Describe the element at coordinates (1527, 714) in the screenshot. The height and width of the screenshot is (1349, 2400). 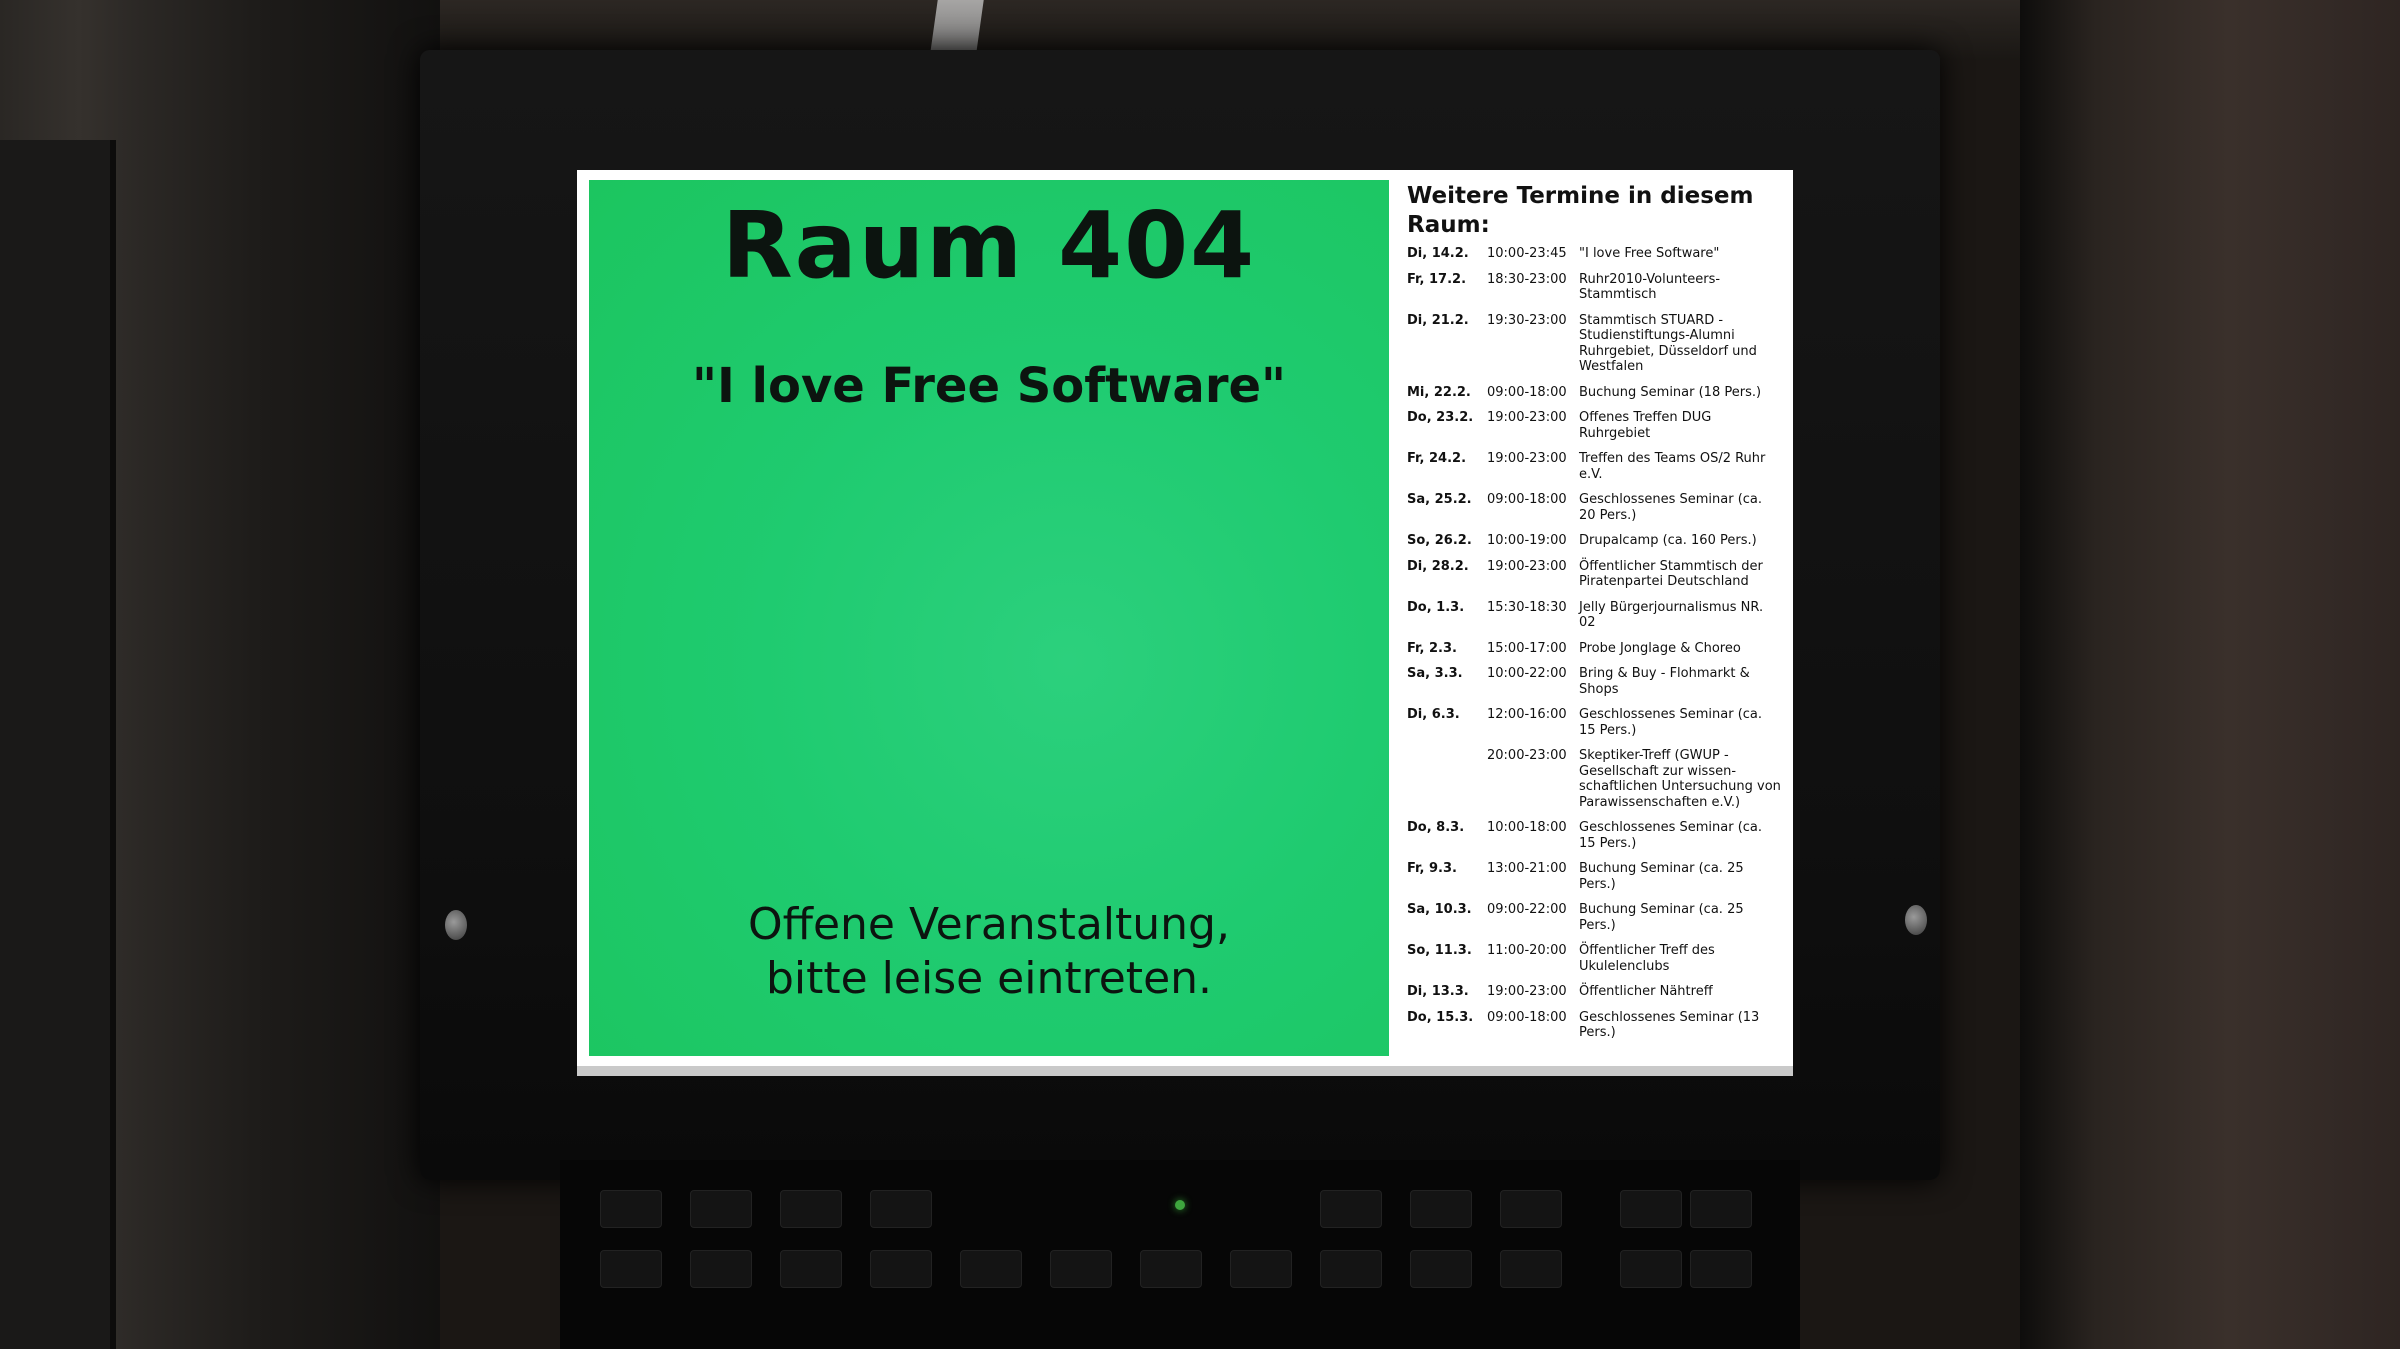
I see `schedule-entry-time: 12:00-16:00` at that location.